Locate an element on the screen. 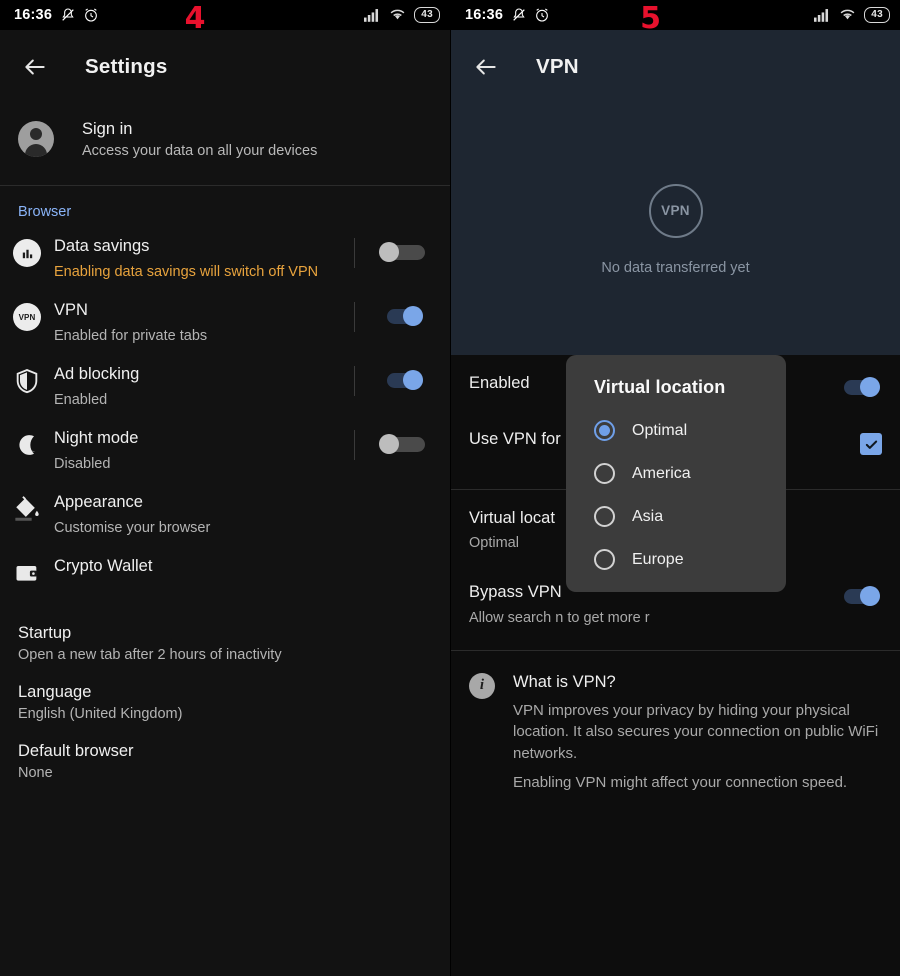 The width and height of the screenshot is (900, 976). data-savings-toggle is located at coordinates (402, 252).